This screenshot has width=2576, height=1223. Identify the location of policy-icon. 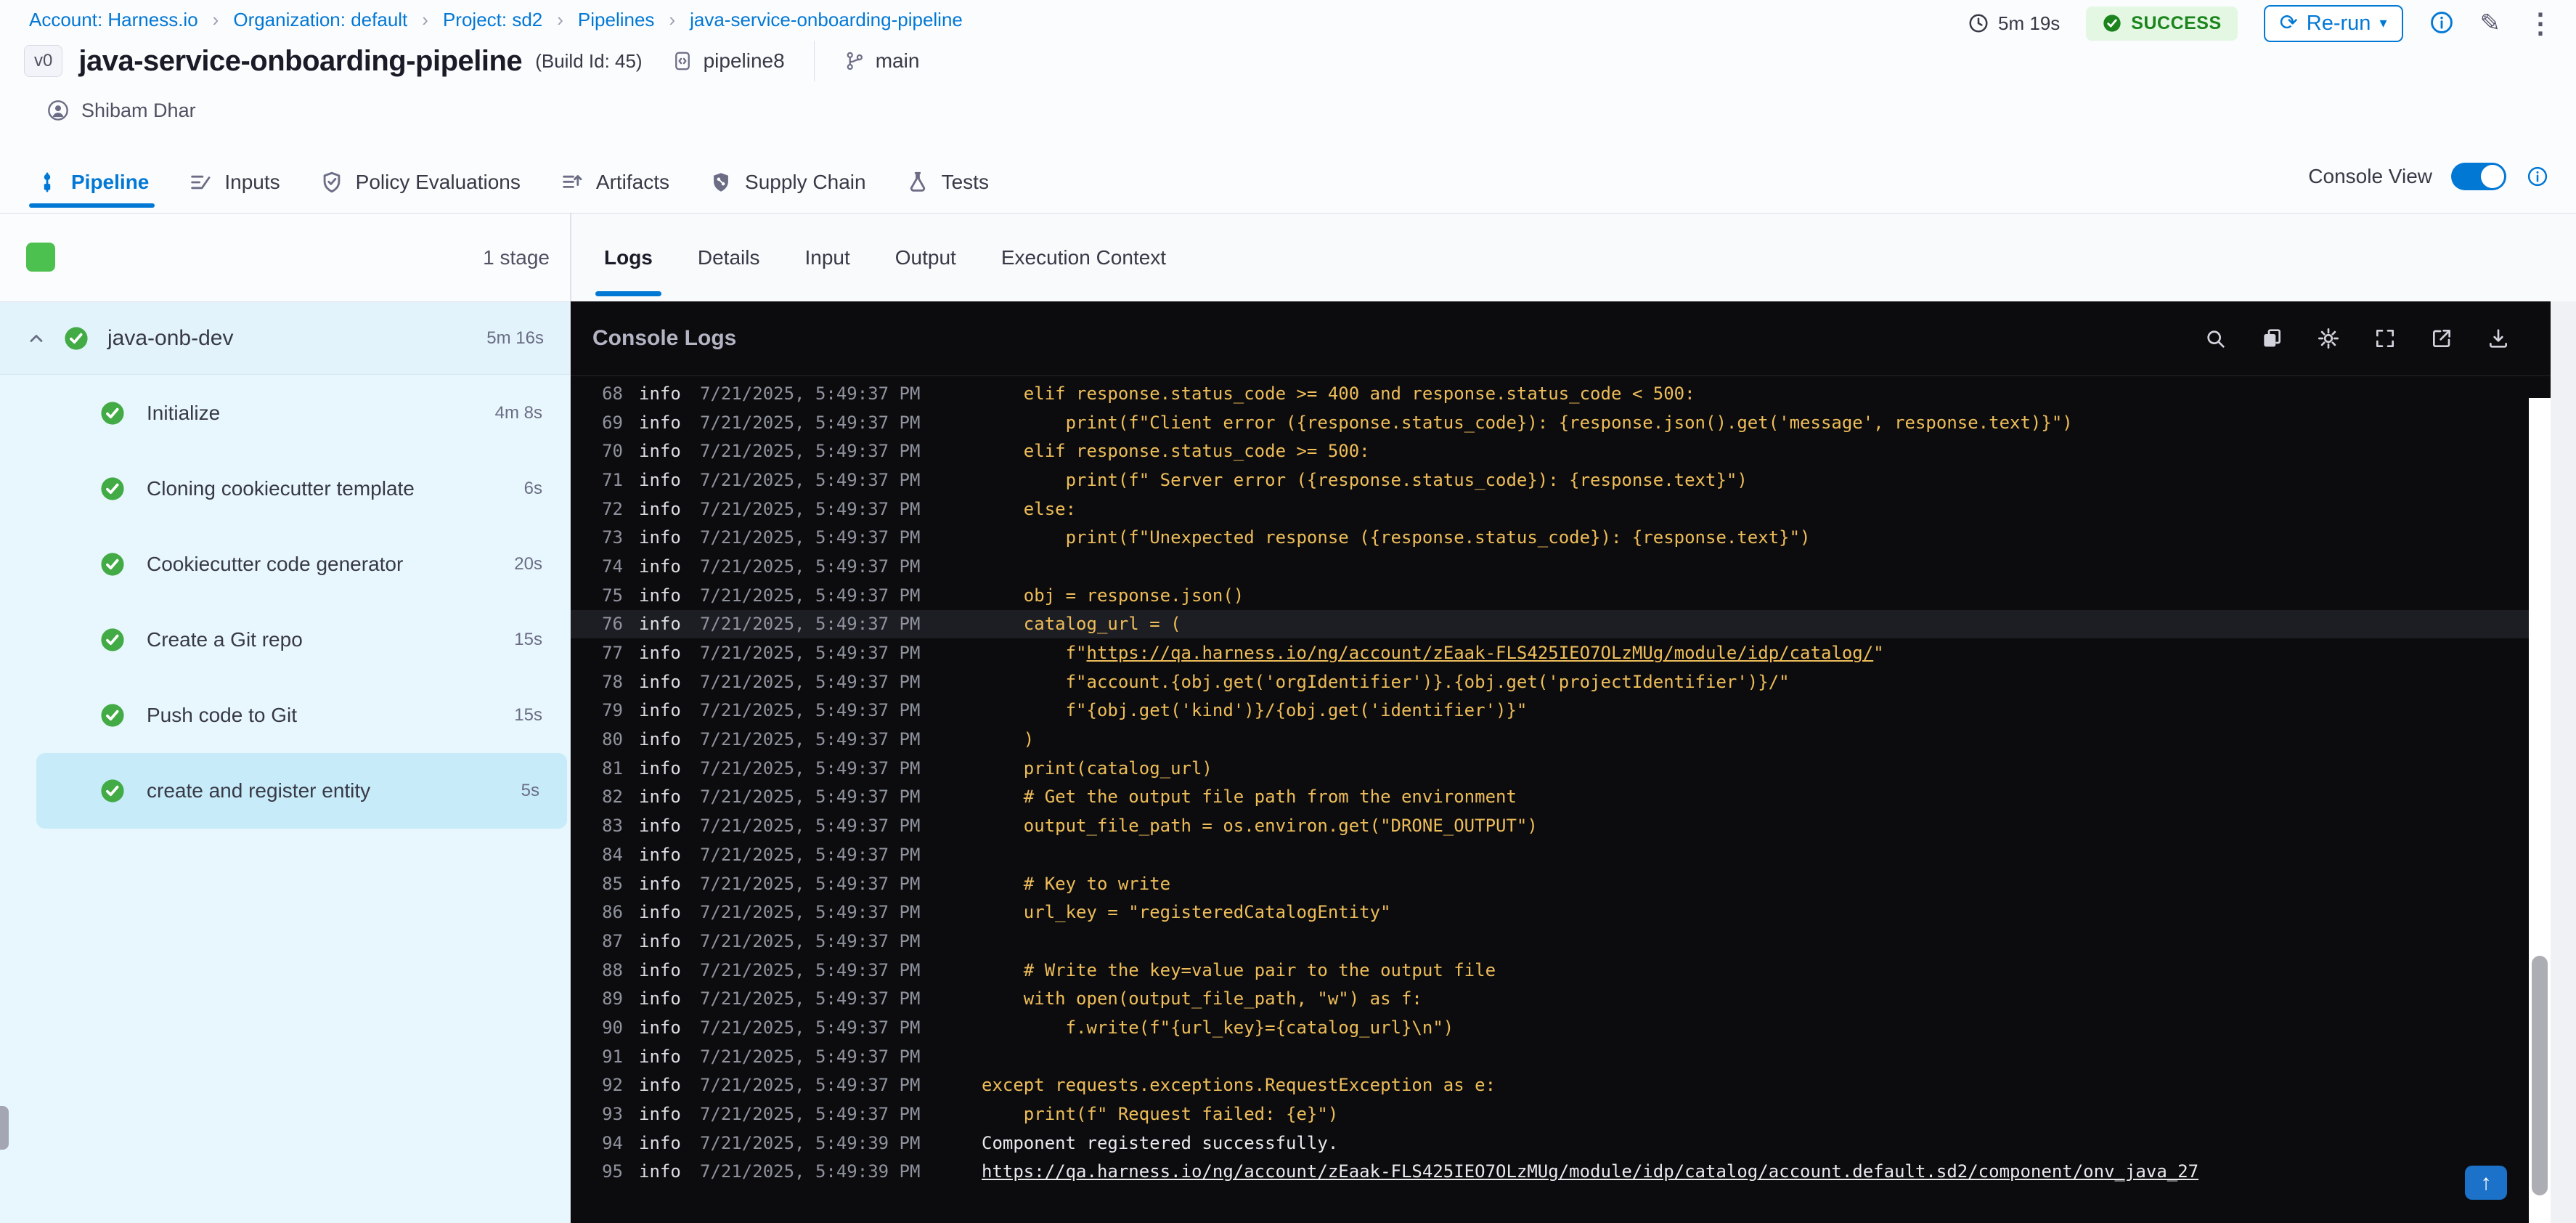
(331, 182).